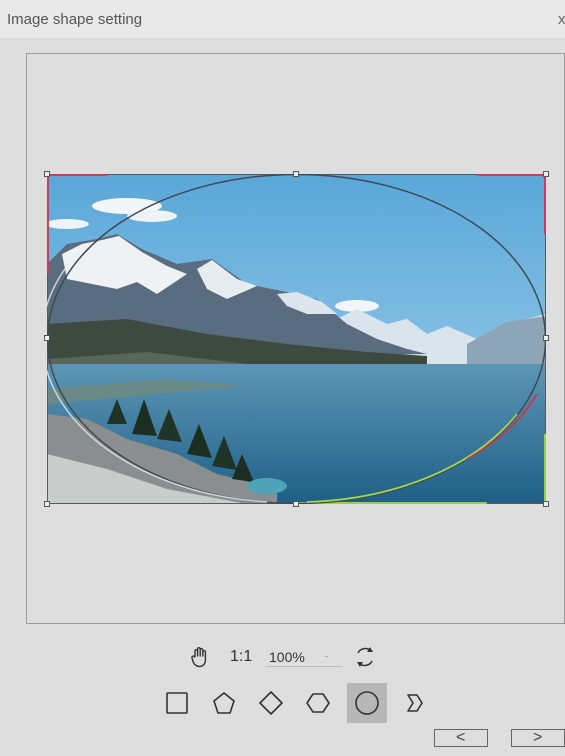  Describe the element at coordinates (546, 338) in the screenshot. I see `resize-handle-right` at that location.